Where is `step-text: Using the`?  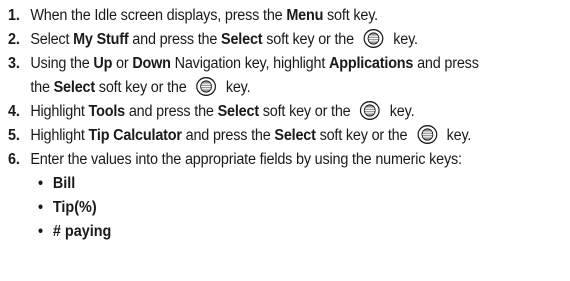 step-text: Using the is located at coordinates (62, 63).